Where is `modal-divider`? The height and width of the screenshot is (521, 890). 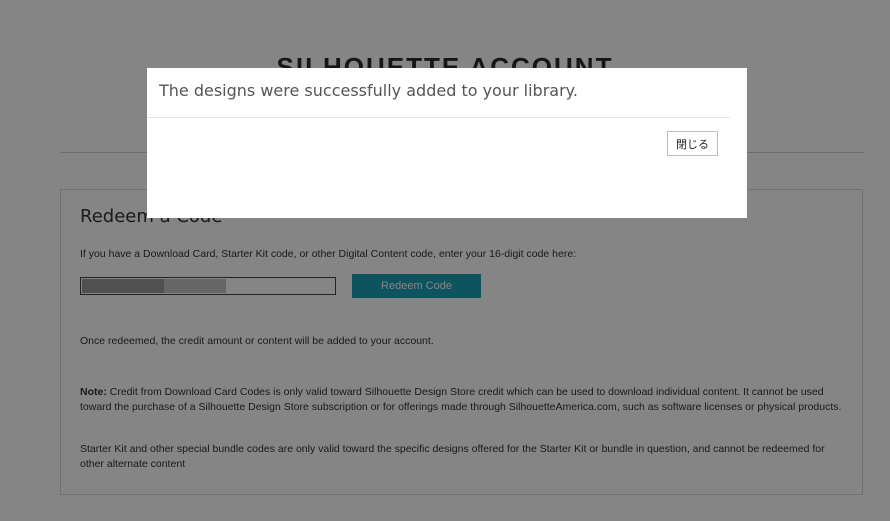 modal-divider is located at coordinates (438, 117).